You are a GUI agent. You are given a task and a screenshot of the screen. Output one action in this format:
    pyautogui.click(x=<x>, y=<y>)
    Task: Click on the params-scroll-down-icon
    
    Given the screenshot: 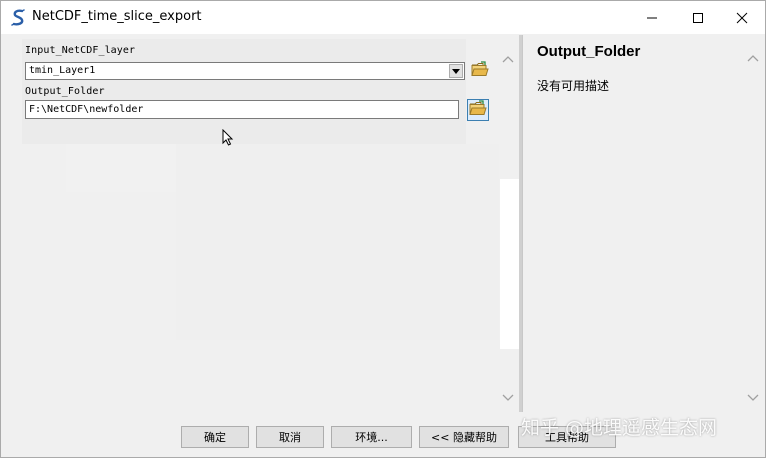 What is the action you would take?
    pyautogui.click(x=508, y=396)
    